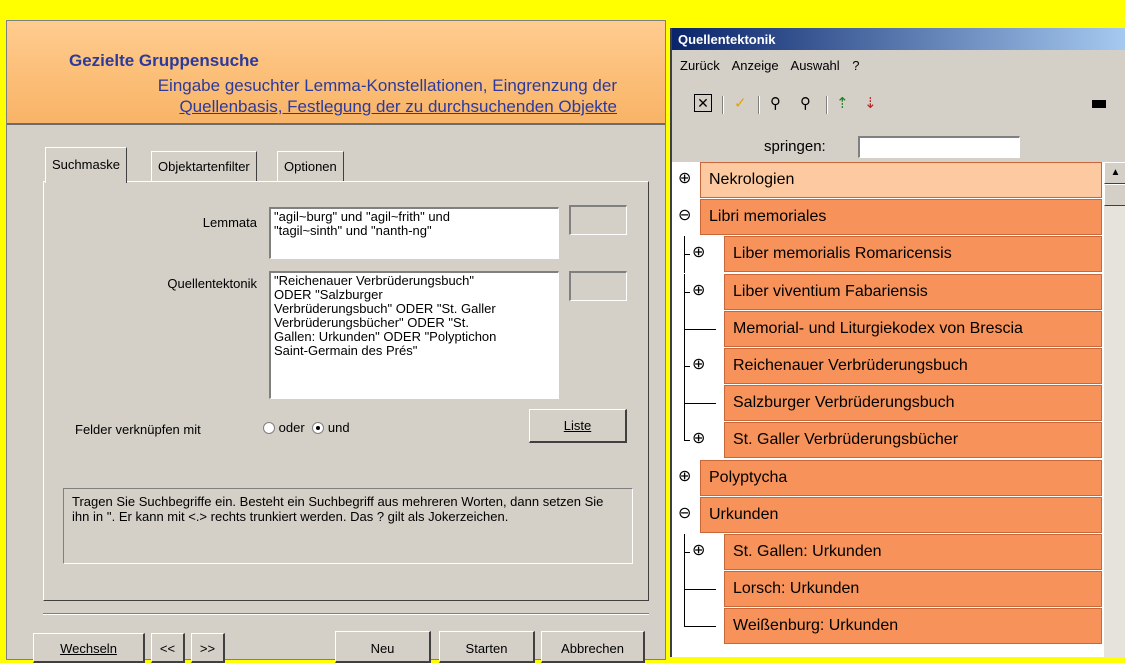  I want to click on tree-row: Lorsch: Urkunden, so click(888, 589).